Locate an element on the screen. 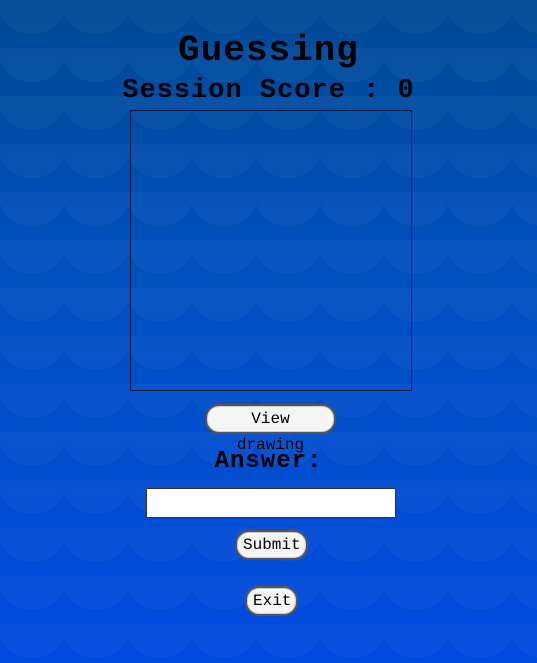 The image size is (537, 663). session-score-value: 0 is located at coordinates (406, 91).